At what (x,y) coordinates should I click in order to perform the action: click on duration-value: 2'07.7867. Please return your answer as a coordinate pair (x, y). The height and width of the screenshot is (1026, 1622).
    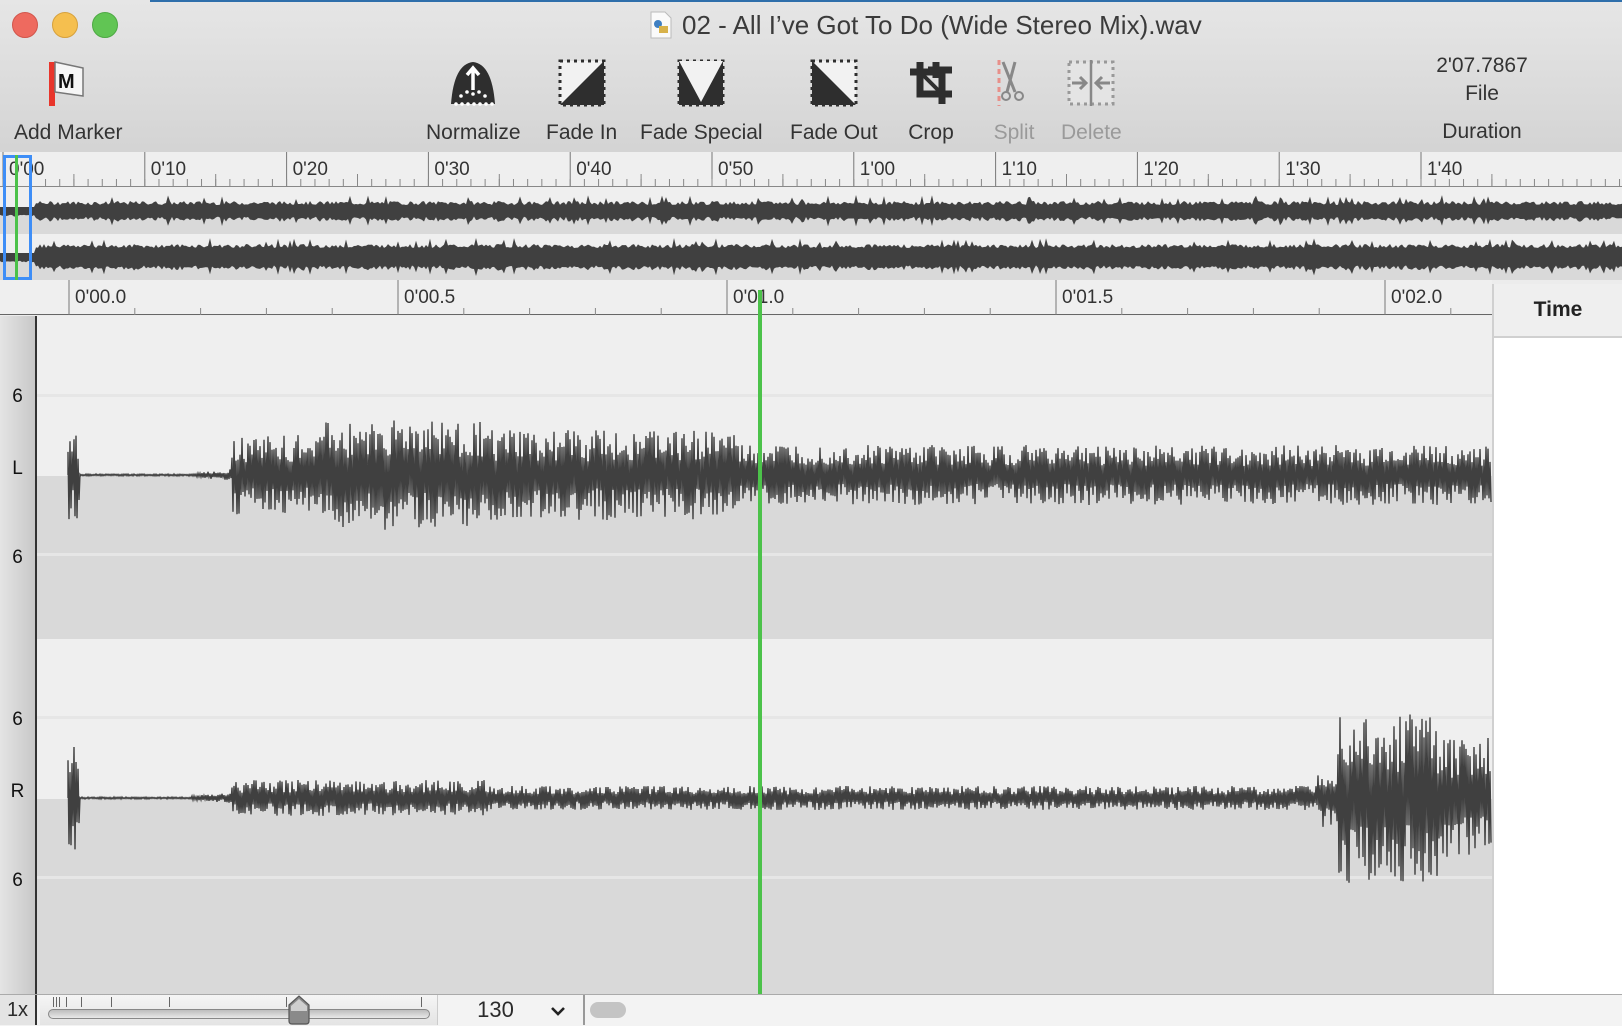
    Looking at the image, I should click on (1482, 65).